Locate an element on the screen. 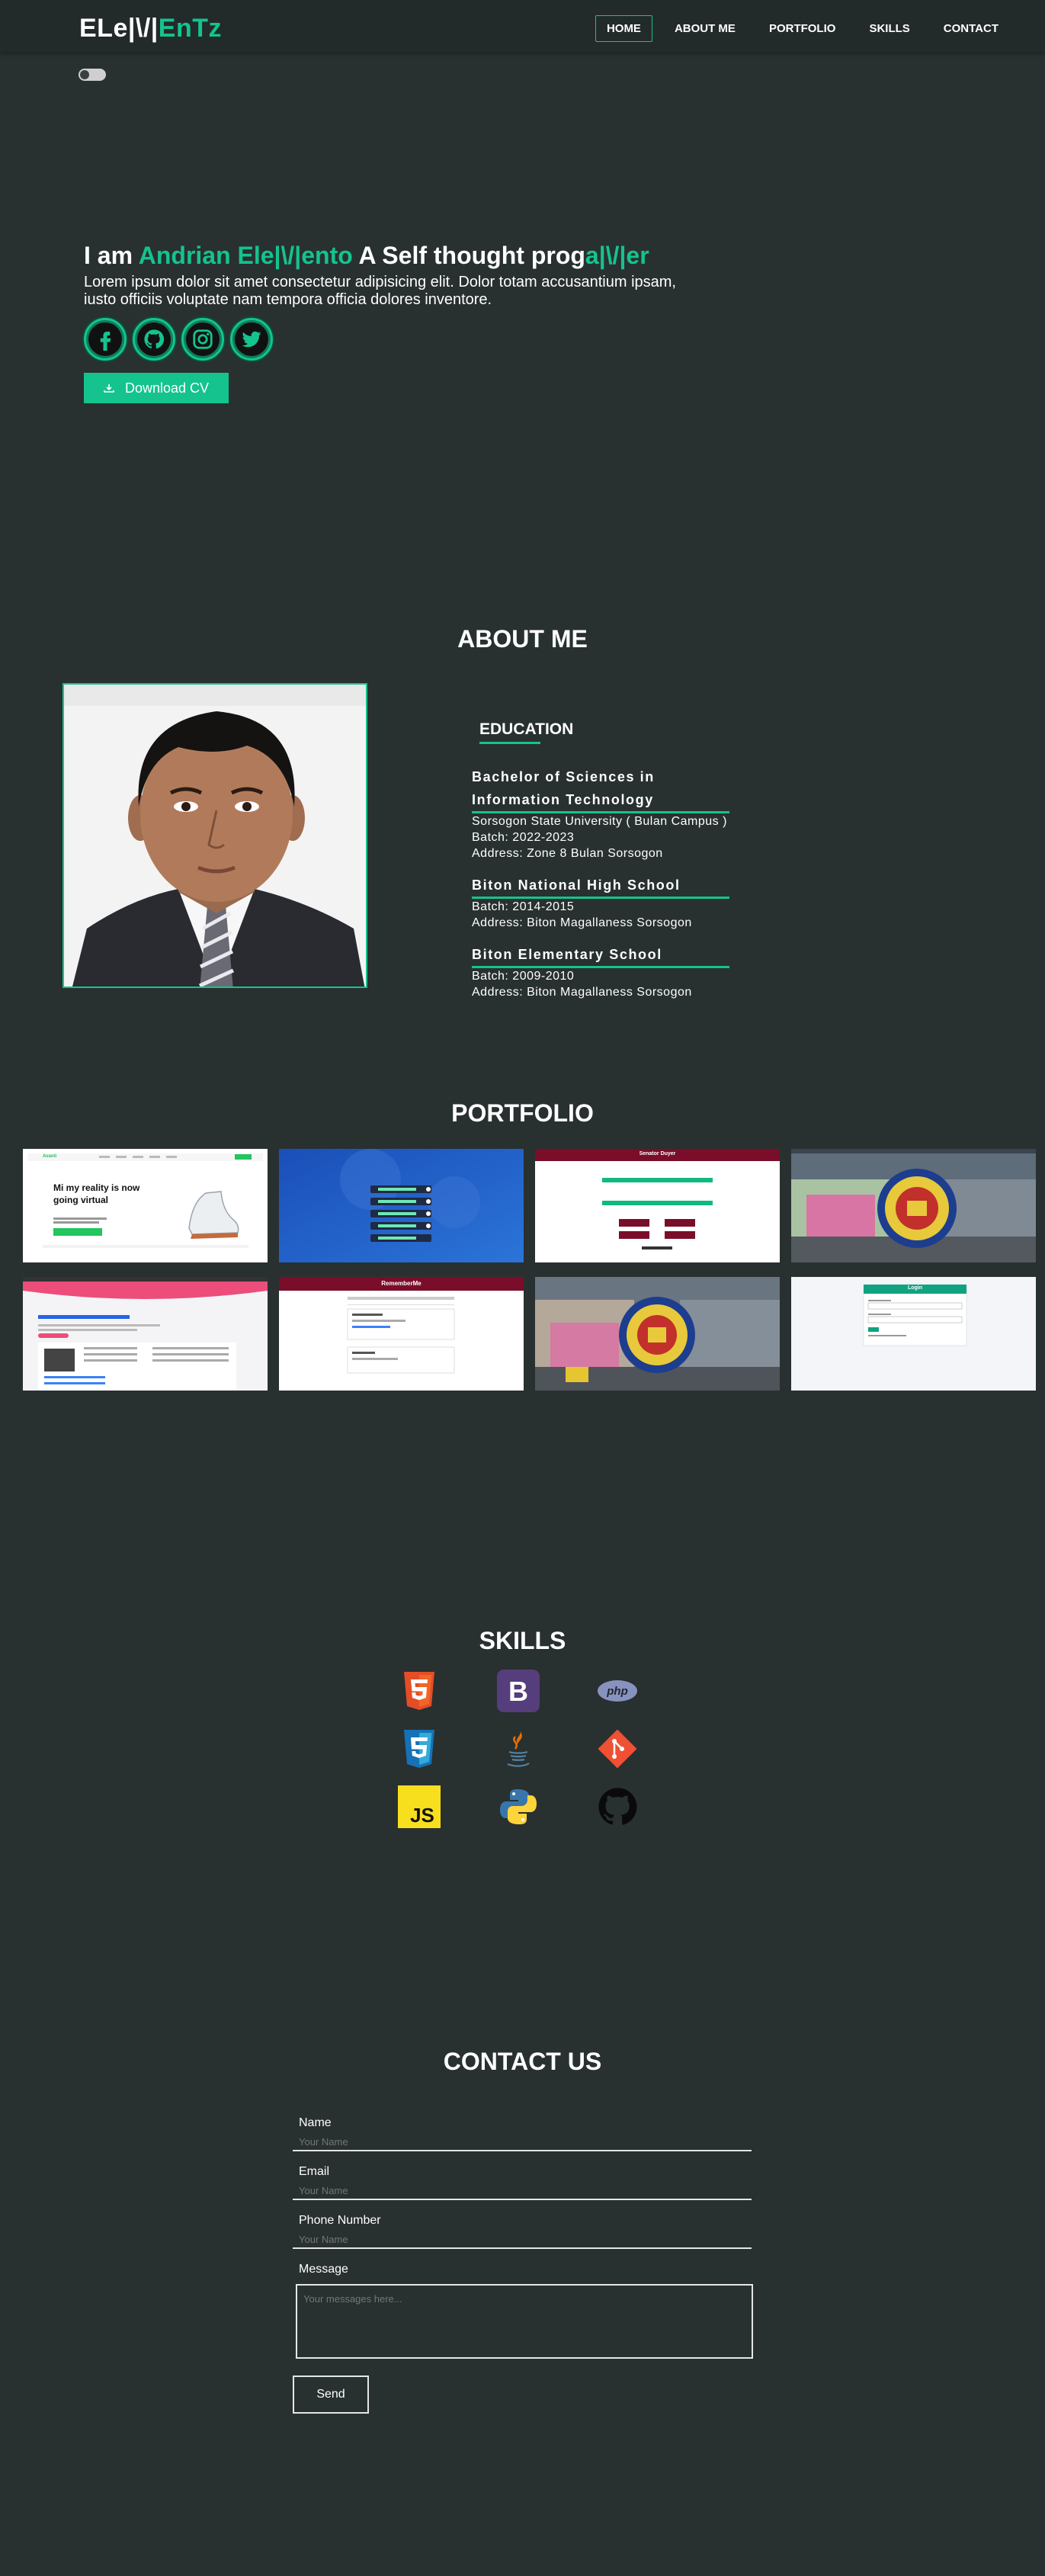 The width and height of the screenshot is (1045, 2576). skill-git is located at coordinates (617, 1749).